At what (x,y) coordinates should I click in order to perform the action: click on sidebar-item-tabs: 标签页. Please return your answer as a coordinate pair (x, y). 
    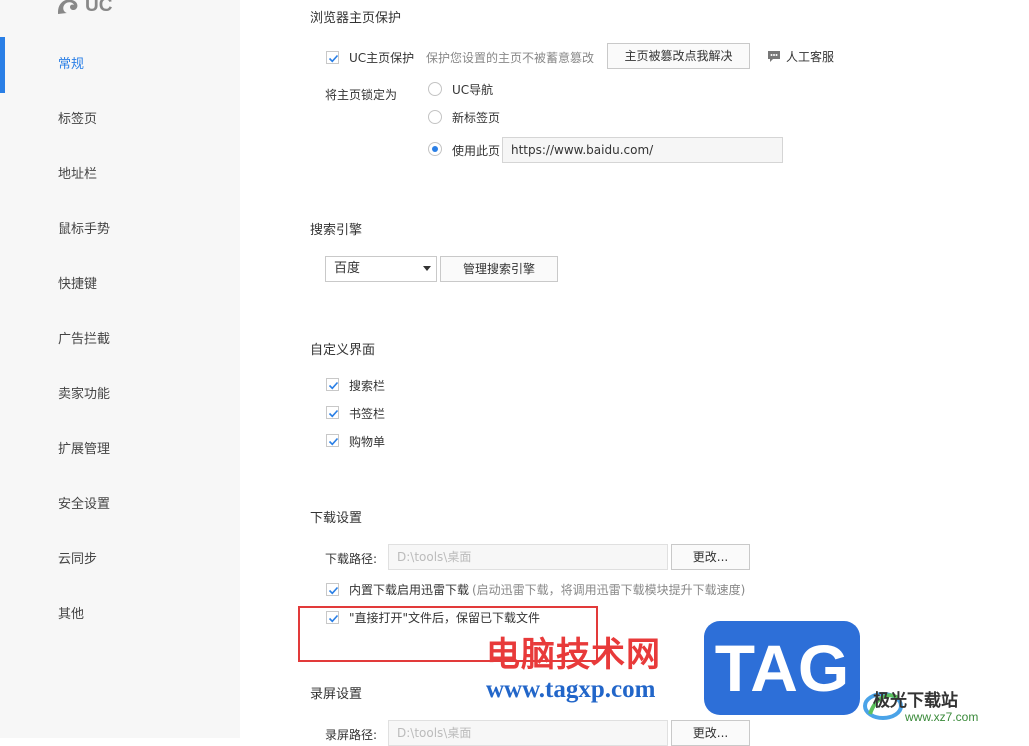
    Looking at the image, I should click on (120, 120).